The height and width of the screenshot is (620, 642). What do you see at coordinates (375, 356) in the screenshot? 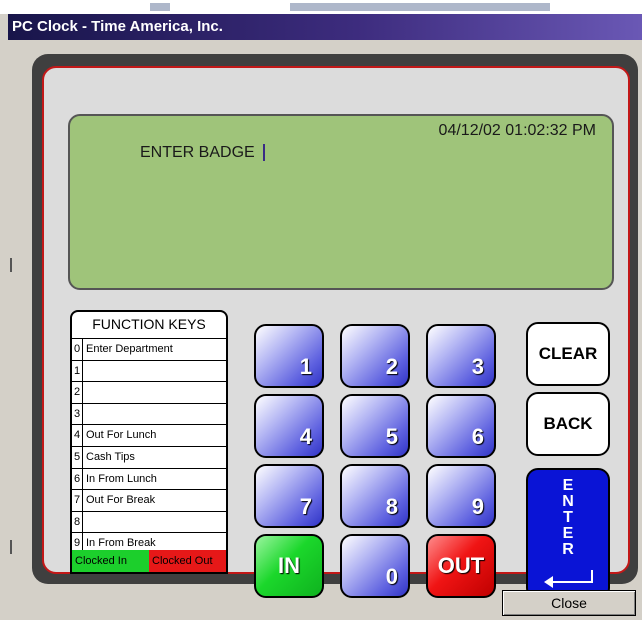
I see `key-2: 2` at bounding box center [375, 356].